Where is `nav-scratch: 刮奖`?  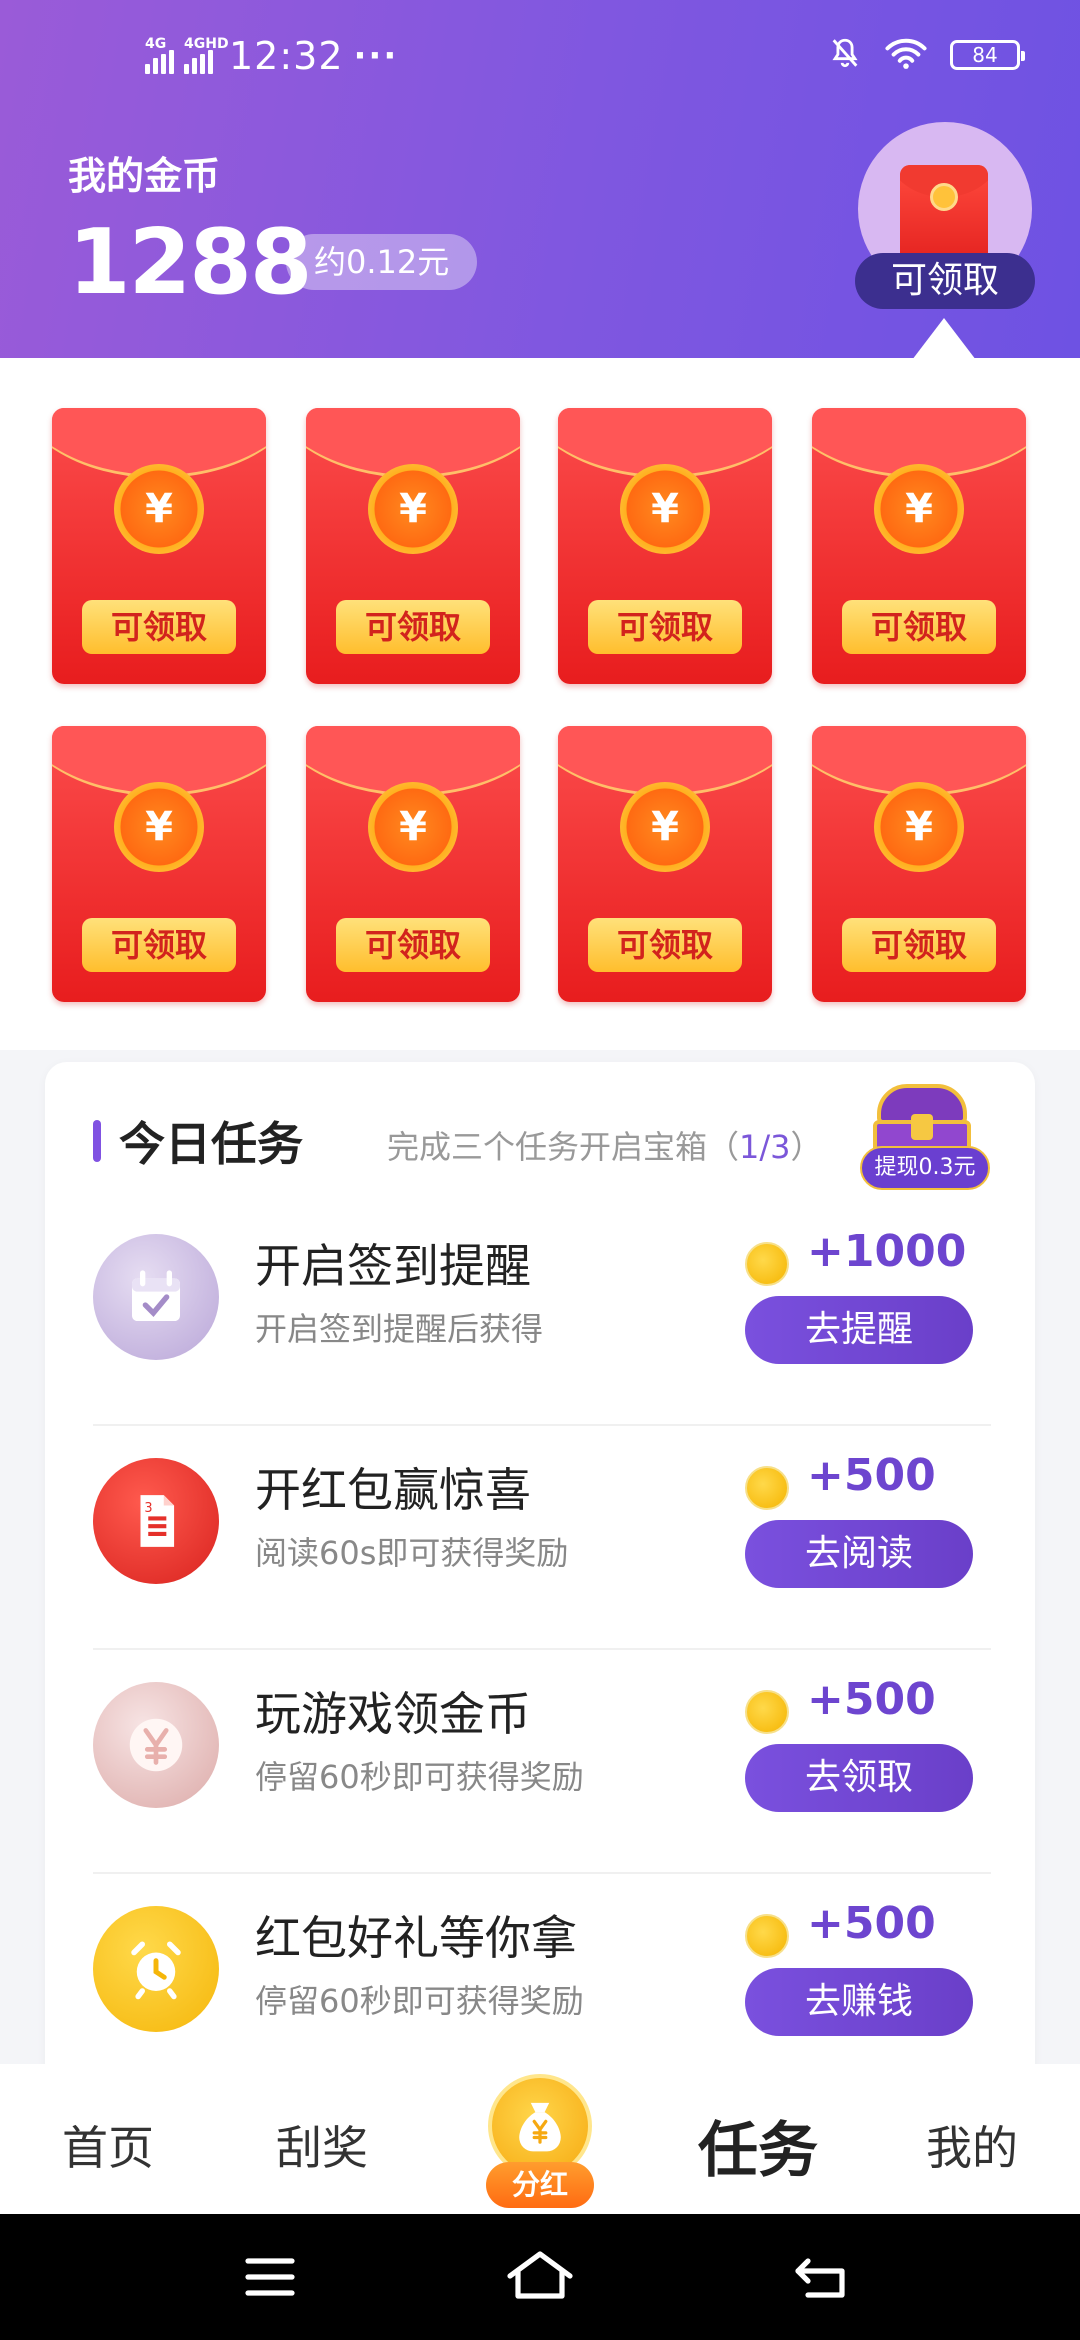
nav-scratch: 刮奖 is located at coordinates (322, 2145).